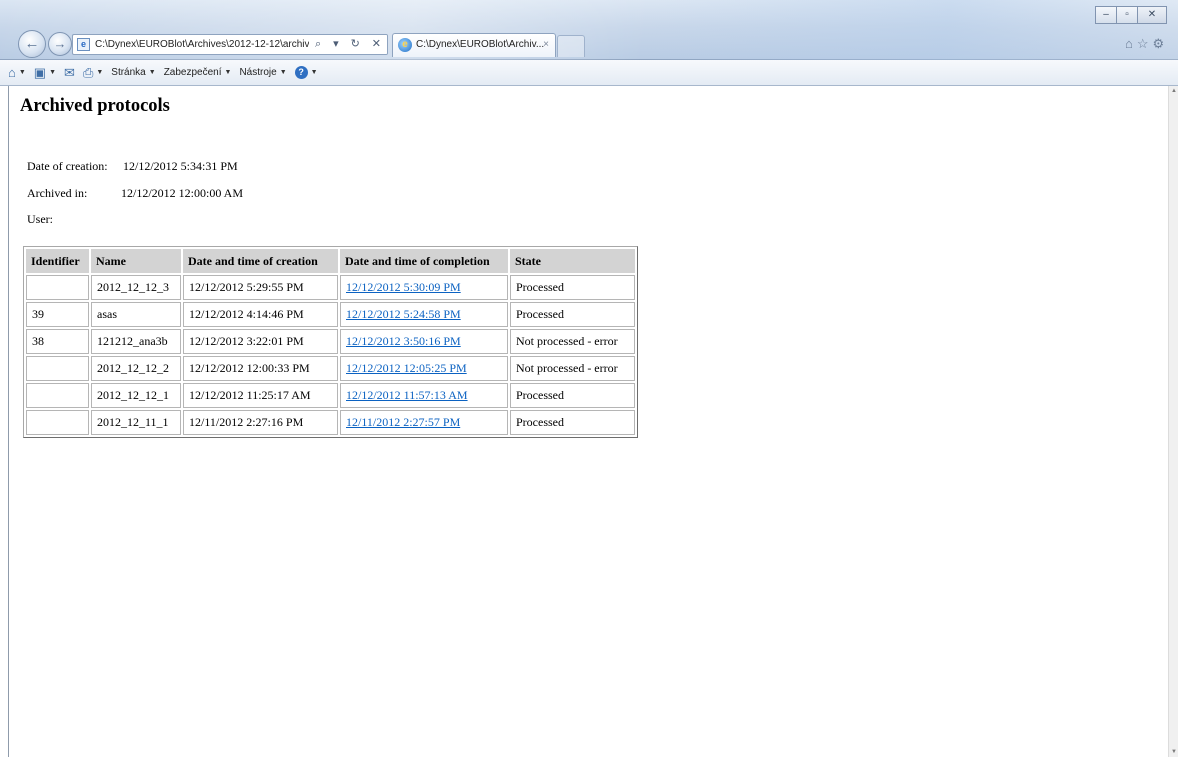  I want to click on mail-command: ✉, so click(69, 73).